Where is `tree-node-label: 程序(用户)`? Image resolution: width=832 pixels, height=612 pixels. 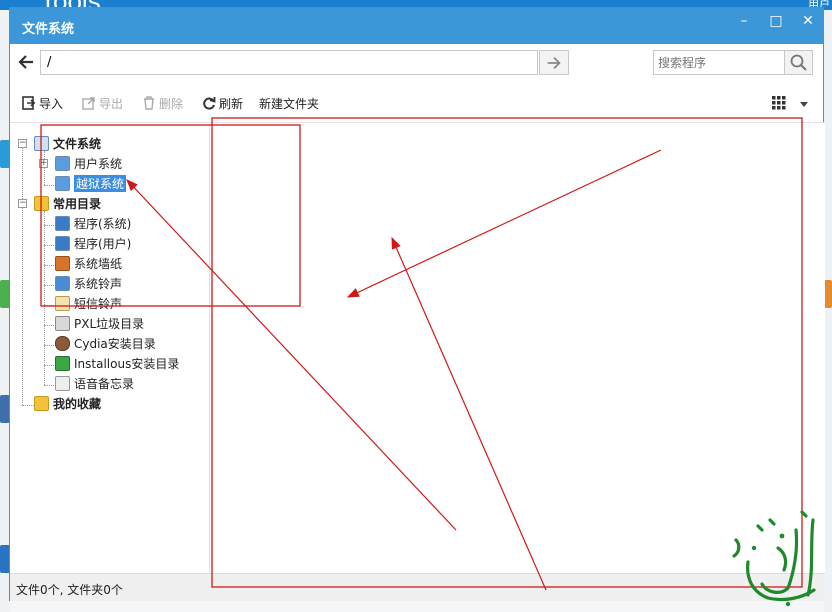 tree-node-label: 程序(用户) is located at coordinates (103, 243).